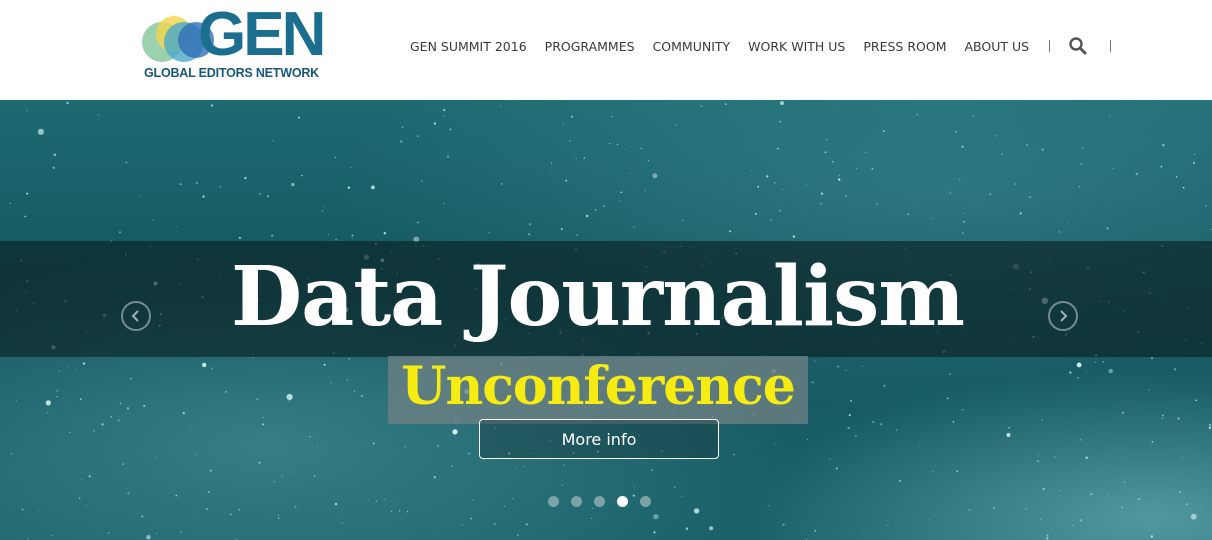 The image size is (1212, 540). I want to click on hero-title: Data Journalism, so click(597, 297).